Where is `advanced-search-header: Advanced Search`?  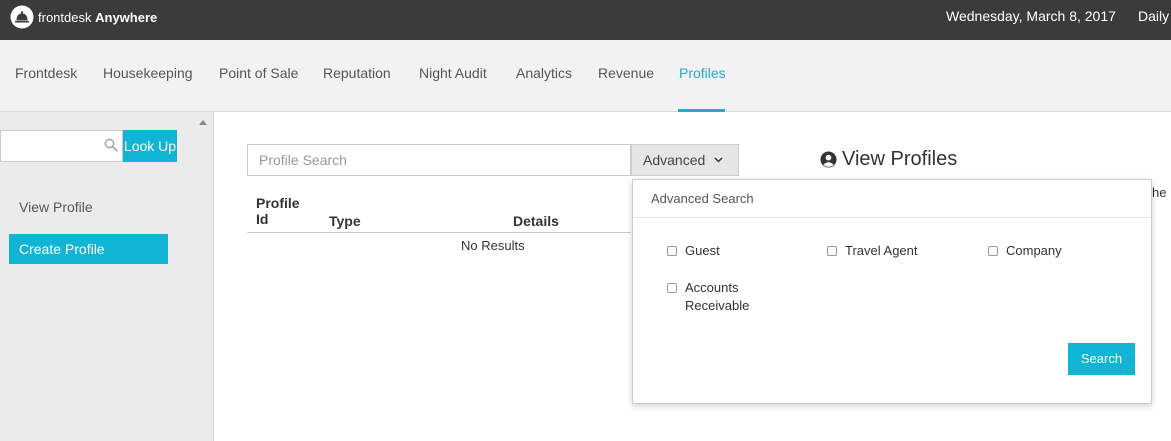
advanced-search-header: Advanced Search is located at coordinates (892, 199).